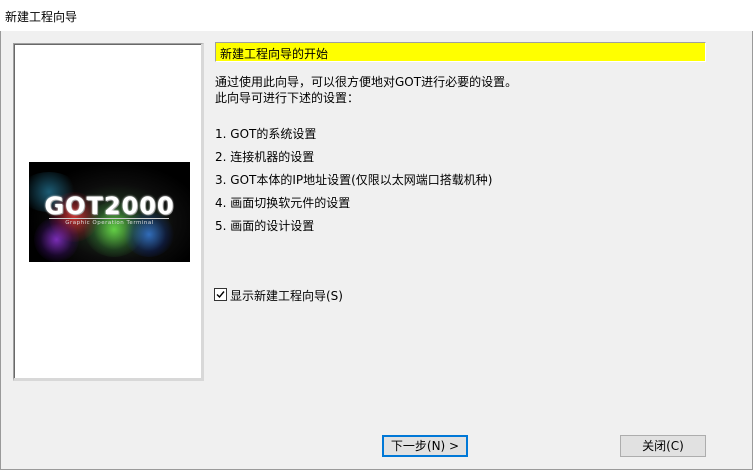 This screenshot has height=470, width=753. I want to click on title-bar: 新建工程向导, so click(376, 15).